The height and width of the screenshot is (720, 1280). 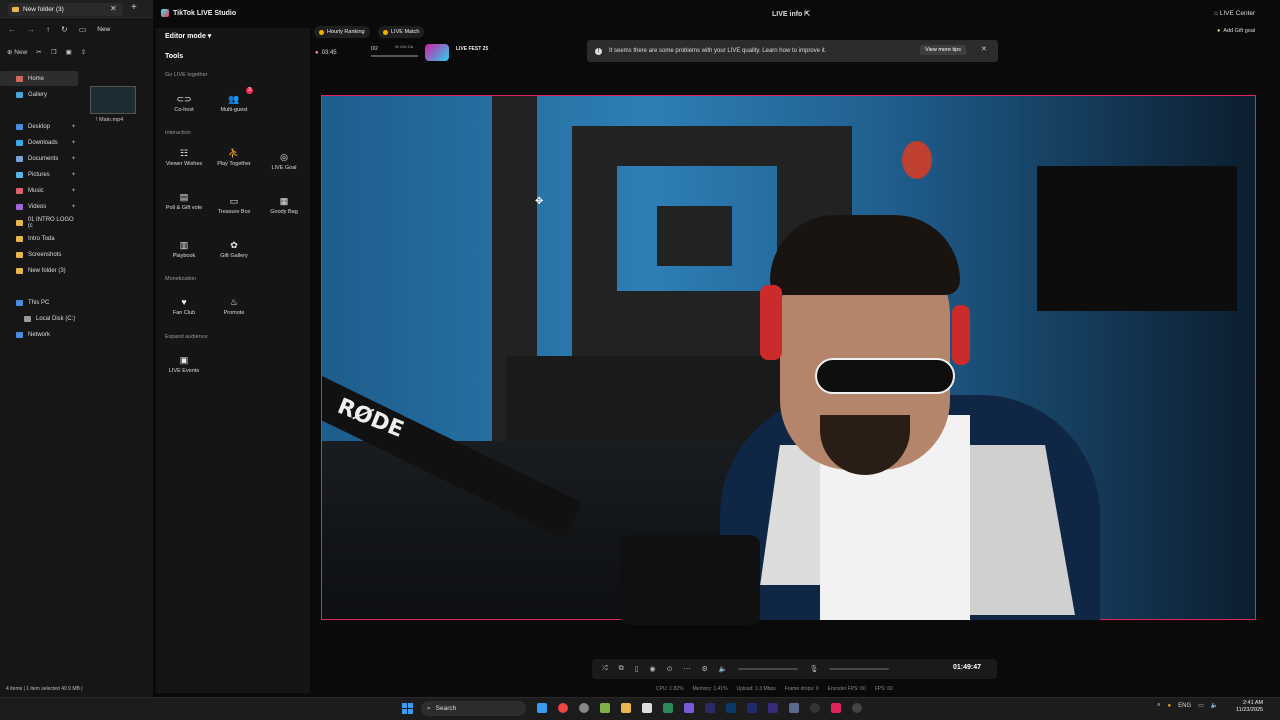 I want to click on hourly-ranking-pill: Hourly Ranking, so click(x=342, y=32).